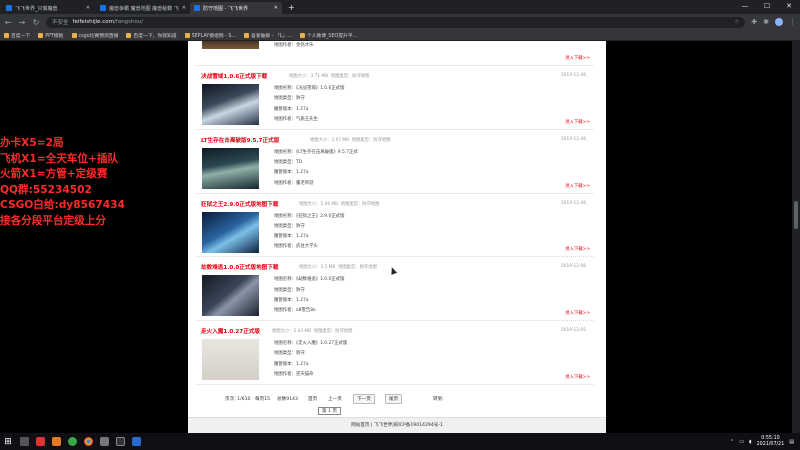 The width and height of the screenshot is (800, 450). Describe the element at coordinates (72, 441) in the screenshot. I see `app-green-icon` at that location.